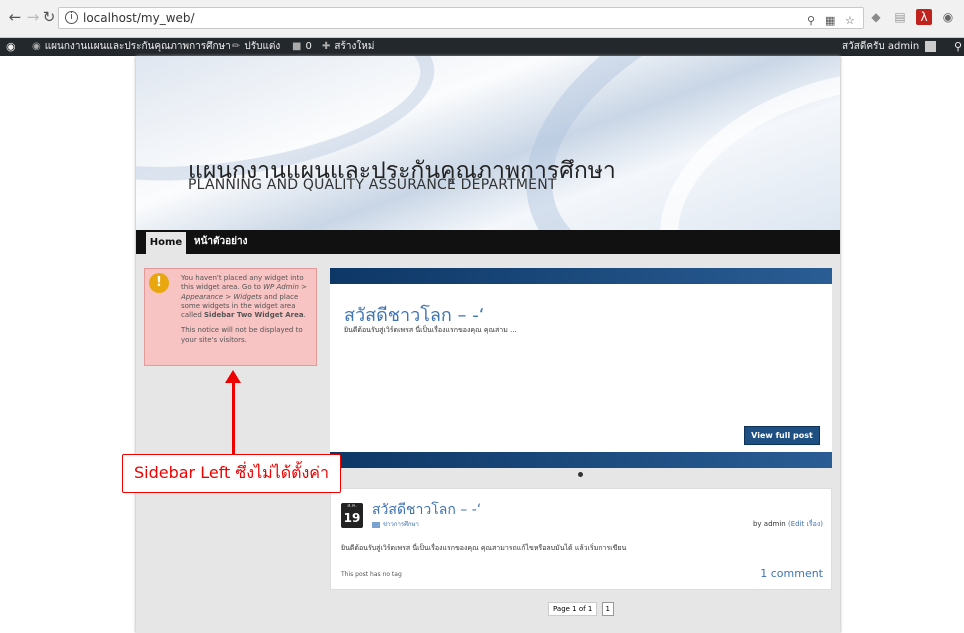 The height and width of the screenshot is (633, 964). Describe the element at coordinates (876, 17) in the screenshot. I see `extension-icon: ◆` at that location.